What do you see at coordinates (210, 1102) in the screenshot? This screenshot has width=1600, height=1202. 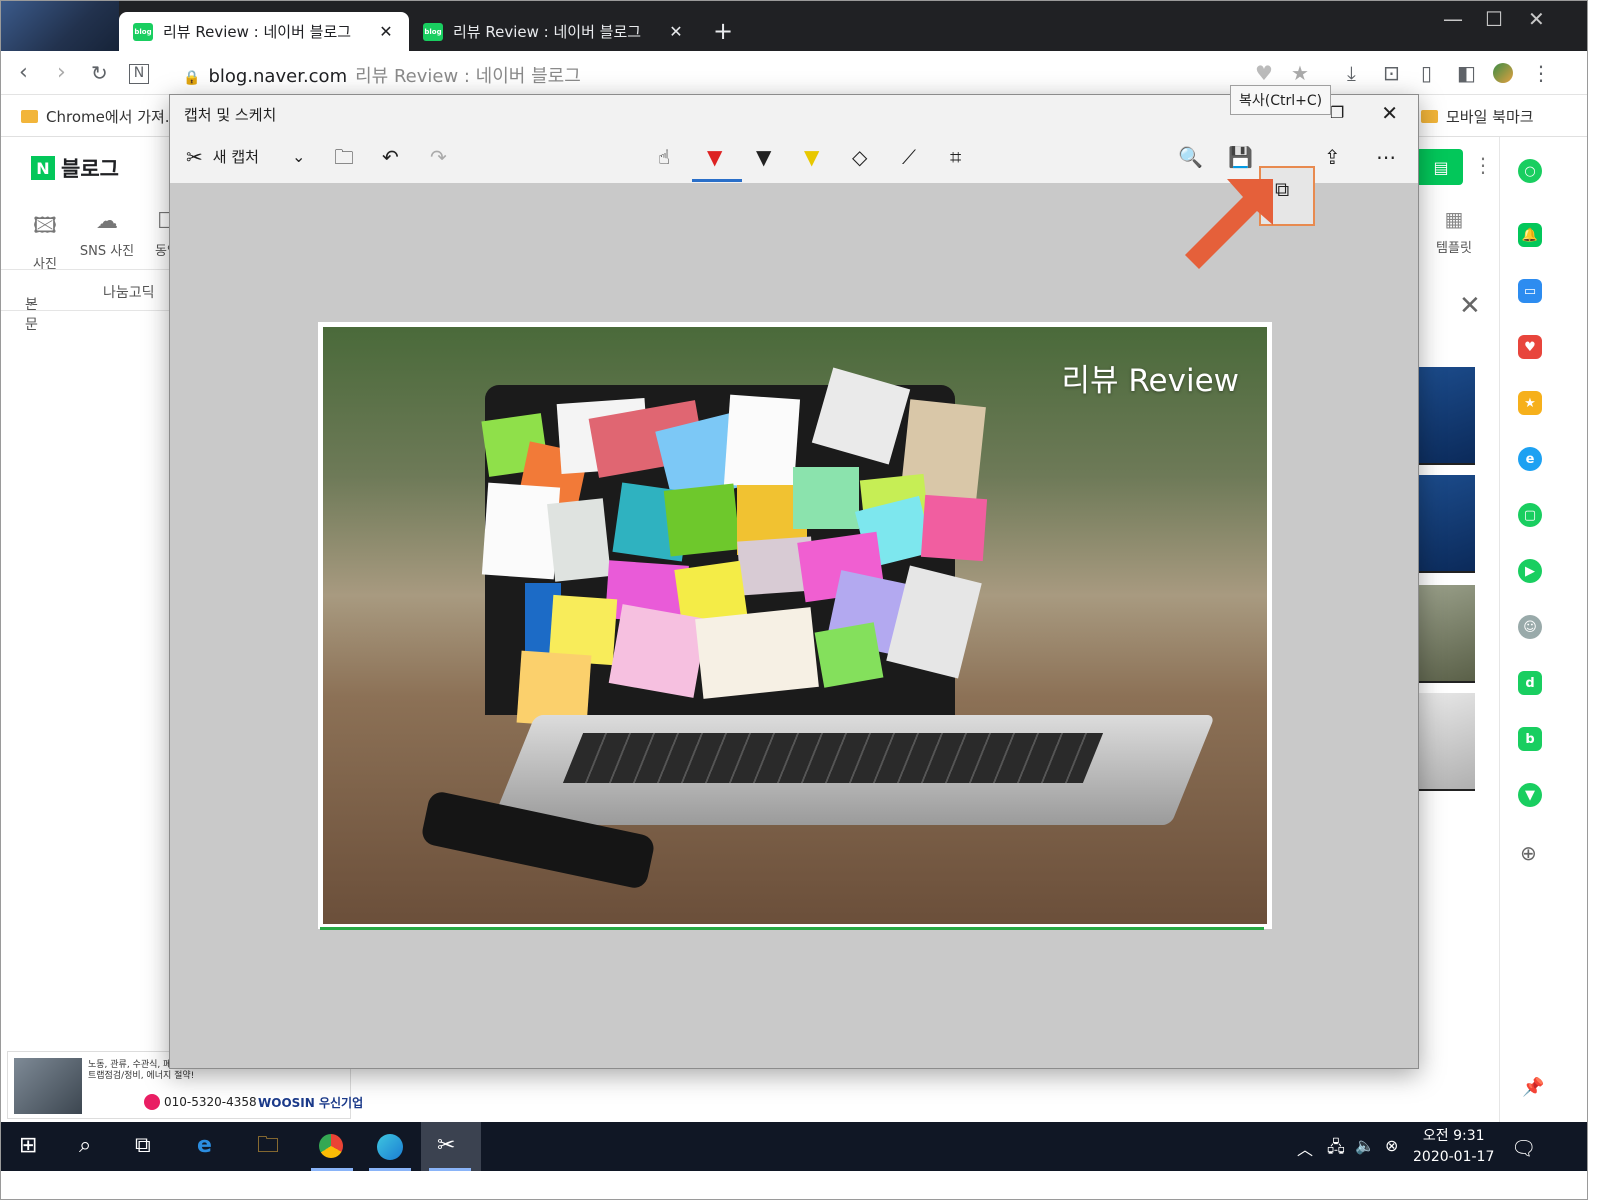 I see `ad-phone-number: 010-5320-4358` at bounding box center [210, 1102].